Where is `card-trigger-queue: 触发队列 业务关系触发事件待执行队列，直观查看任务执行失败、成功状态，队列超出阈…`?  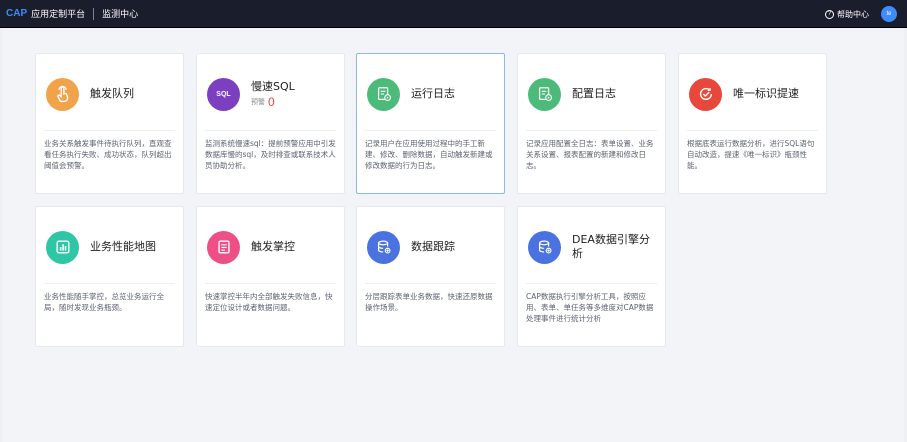
card-trigger-queue: 触发队列 业务关系触发事件待执行队列，直观查看任务执行失败、成功状态，队列超出阈… is located at coordinates (109, 123).